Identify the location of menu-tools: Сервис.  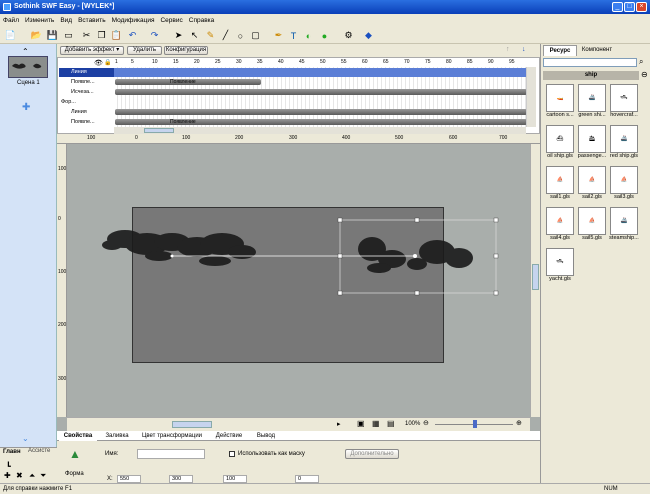
(171, 20).